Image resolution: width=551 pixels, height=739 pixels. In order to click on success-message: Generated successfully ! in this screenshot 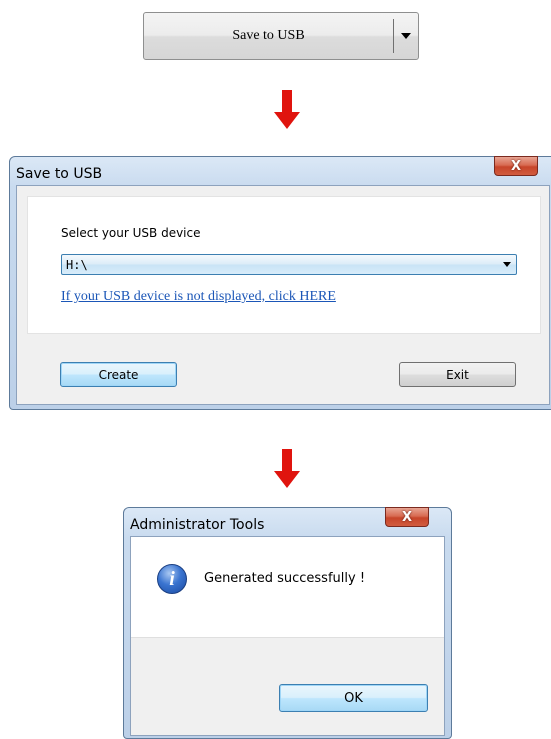, I will do `click(285, 578)`.